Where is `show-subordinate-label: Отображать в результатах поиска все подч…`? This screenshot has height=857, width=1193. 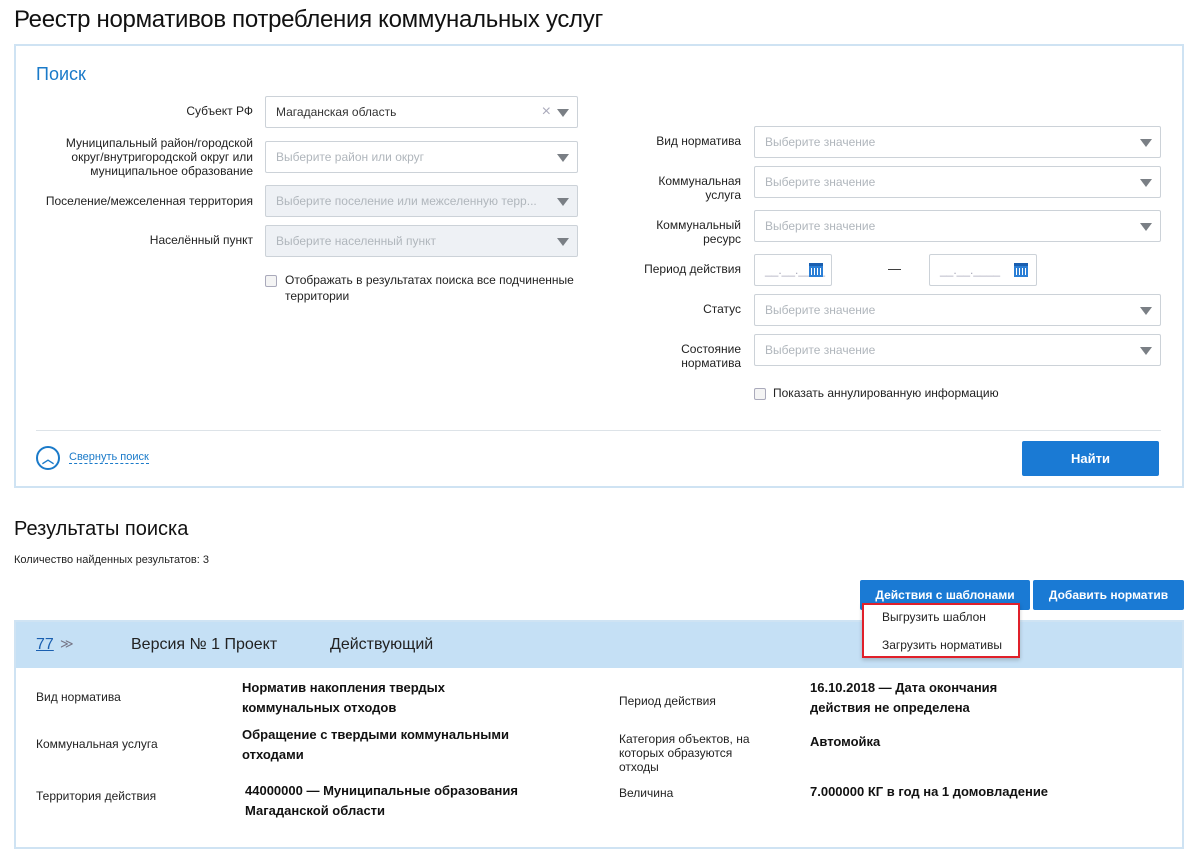 show-subordinate-label: Отображать в результатах поиска все подч… is located at coordinates (429, 288).